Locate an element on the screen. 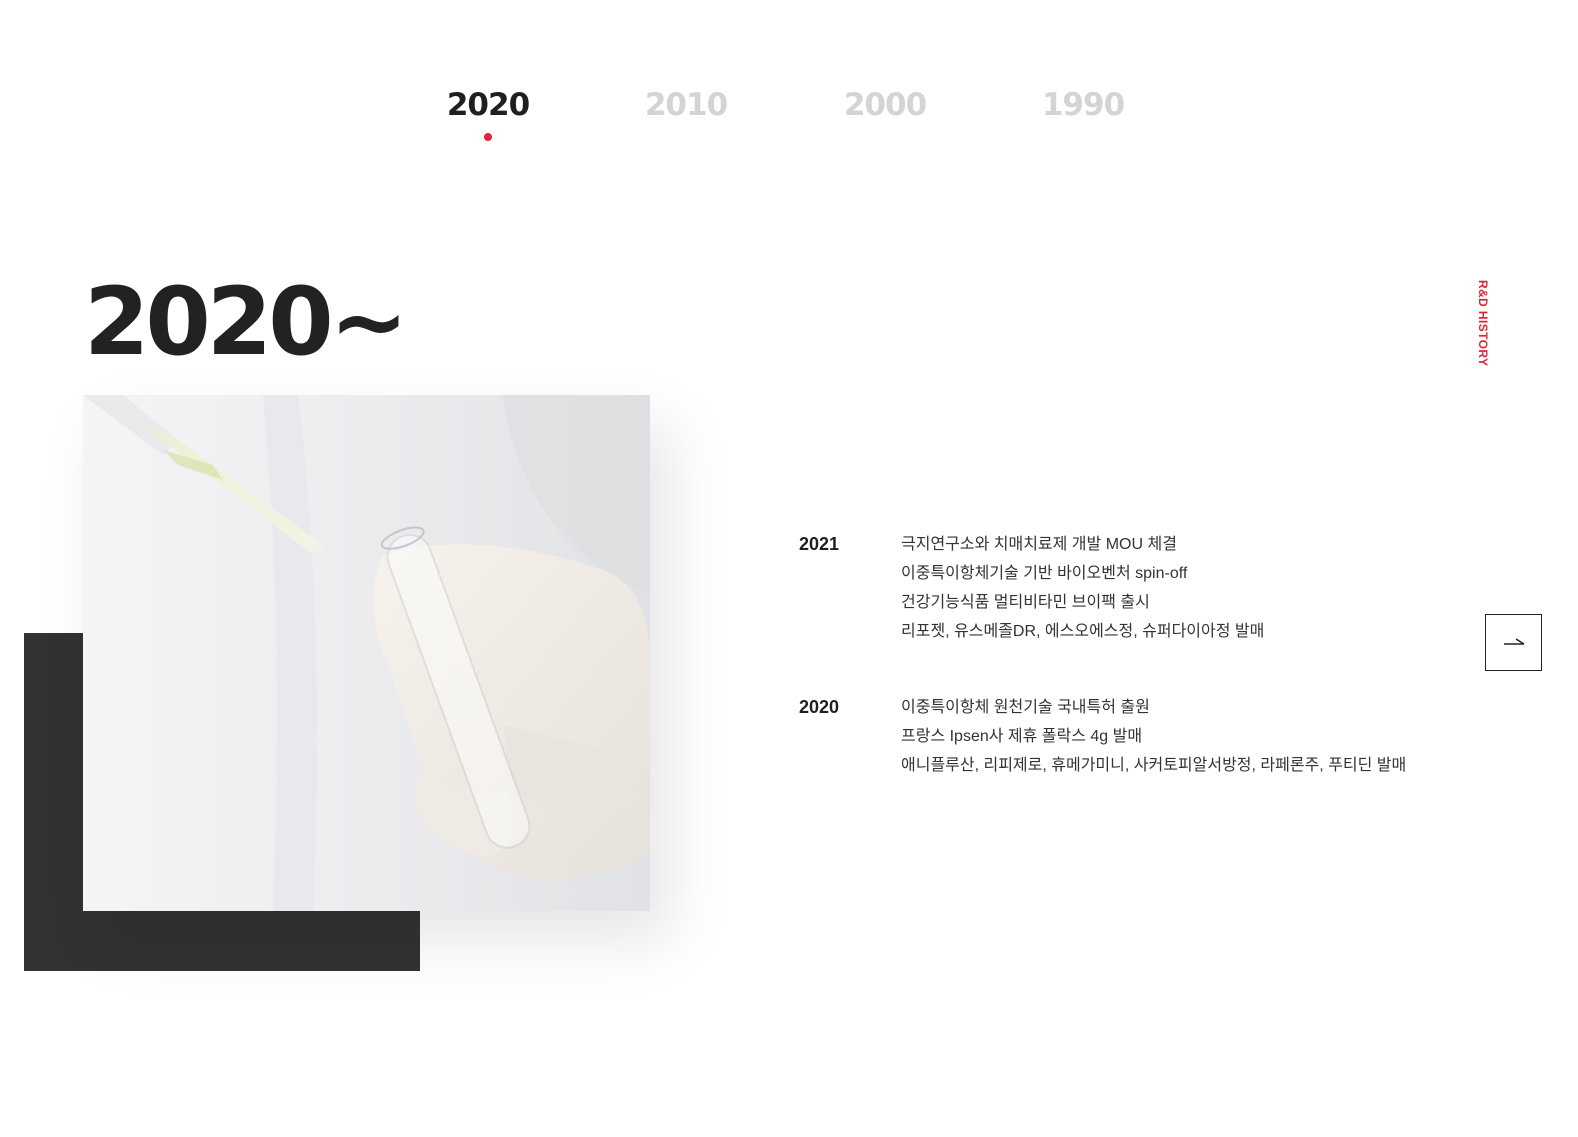  year-label: 2021 is located at coordinates (819, 544).